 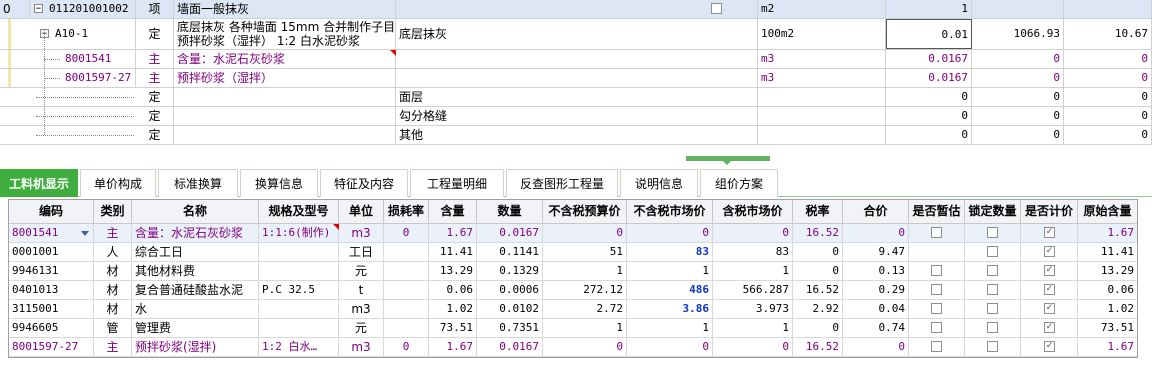 I want to click on col-header-original: 原始含量, so click(x=1107, y=211).